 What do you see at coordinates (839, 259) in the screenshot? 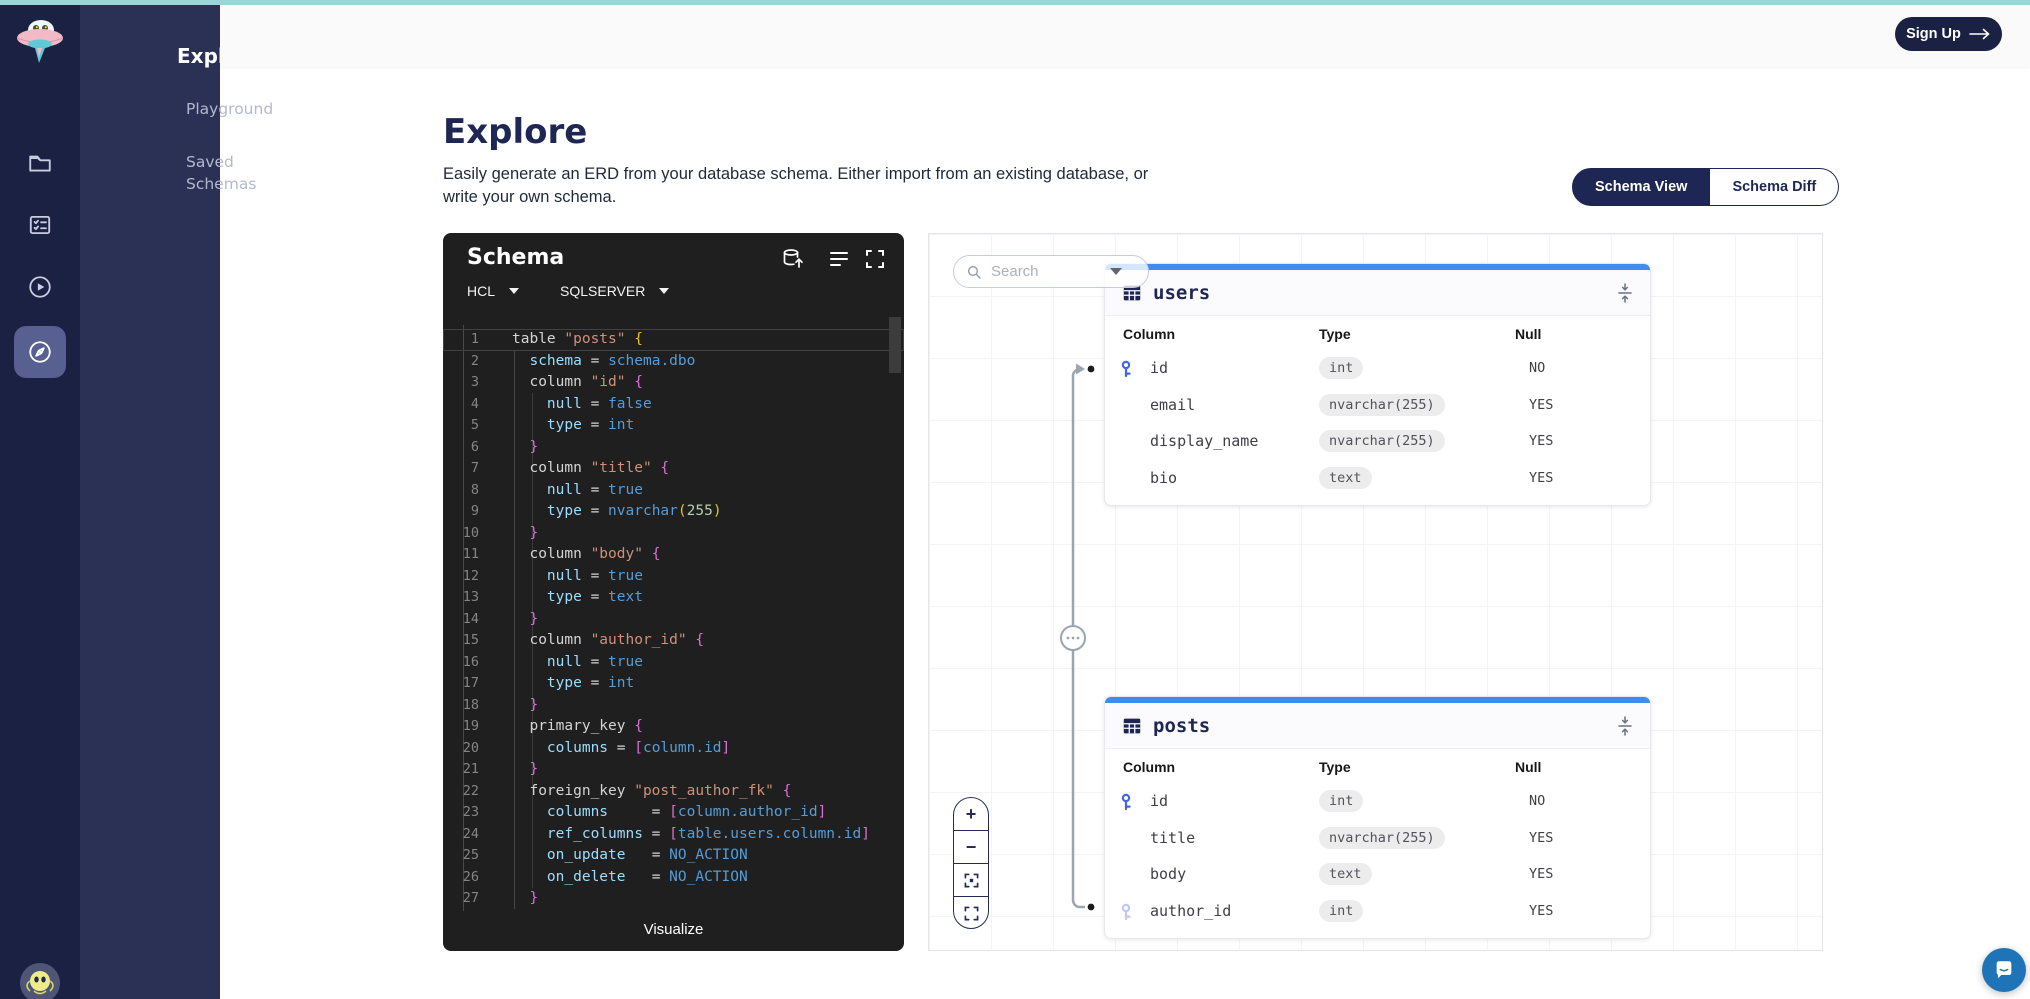
I see `format-code-button` at bounding box center [839, 259].